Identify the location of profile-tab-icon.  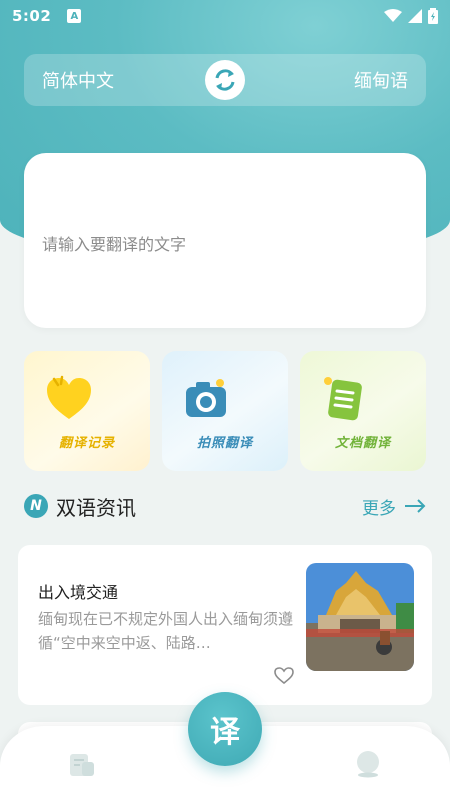
(368, 764).